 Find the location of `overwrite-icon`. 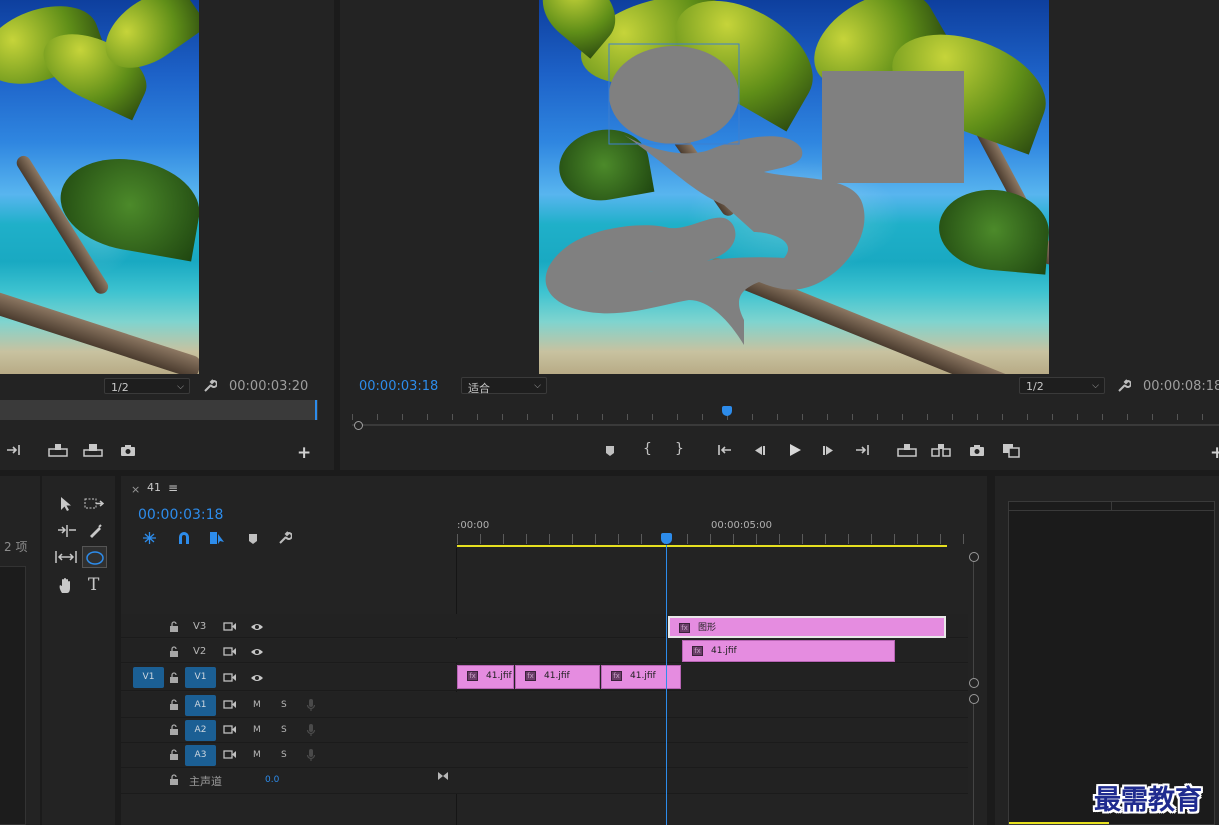

overwrite-icon is located at coordinates (93, 450).